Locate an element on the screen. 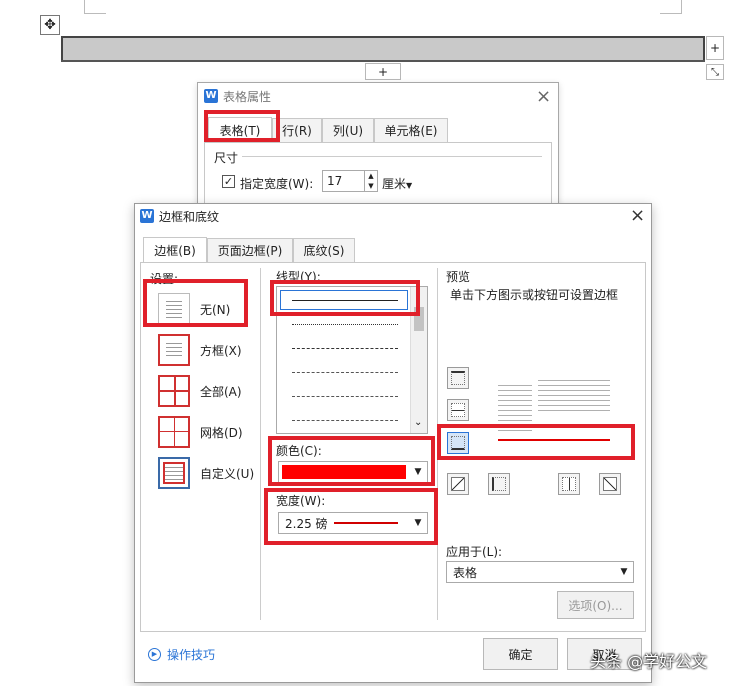  setting-grid-icon is located at coordinates (174, 432).